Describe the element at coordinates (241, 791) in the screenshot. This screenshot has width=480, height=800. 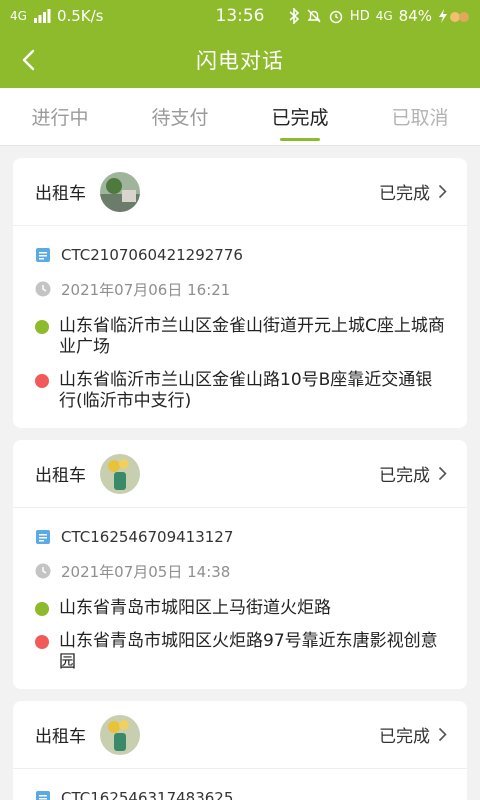
I see `order-number-row: CTC162546317483625` at that location.